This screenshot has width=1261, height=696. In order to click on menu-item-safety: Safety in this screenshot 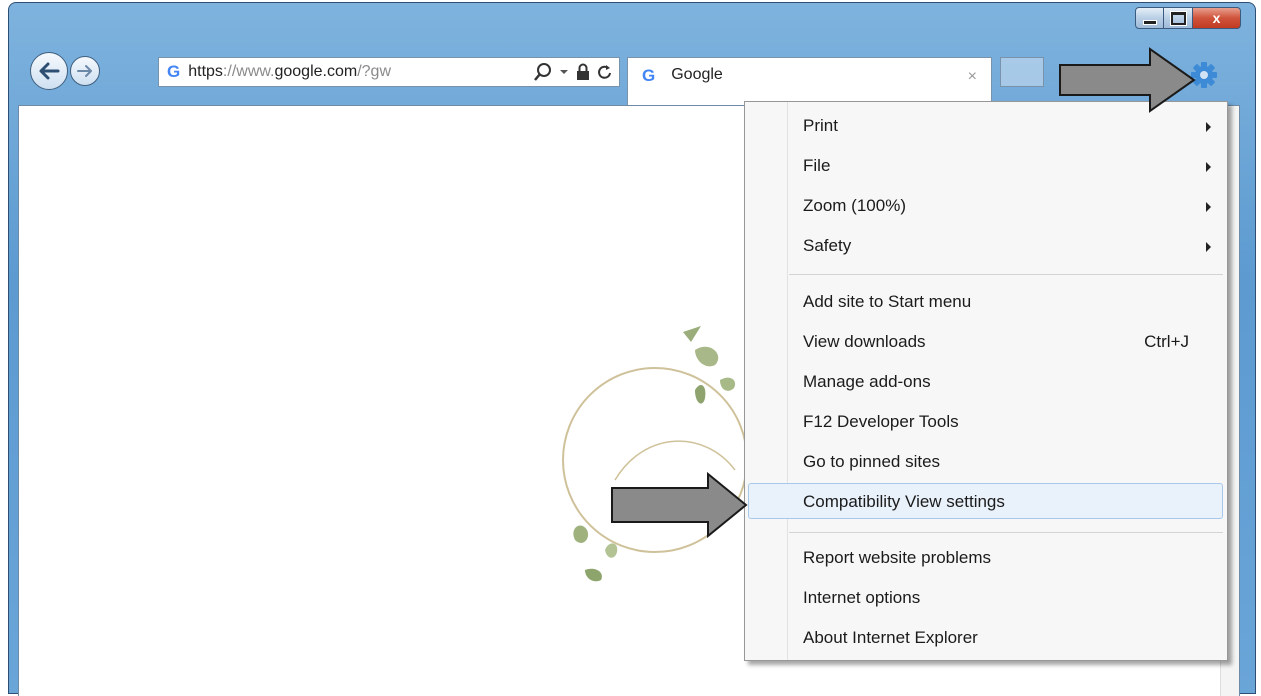, I will do `click(827, 246)`.